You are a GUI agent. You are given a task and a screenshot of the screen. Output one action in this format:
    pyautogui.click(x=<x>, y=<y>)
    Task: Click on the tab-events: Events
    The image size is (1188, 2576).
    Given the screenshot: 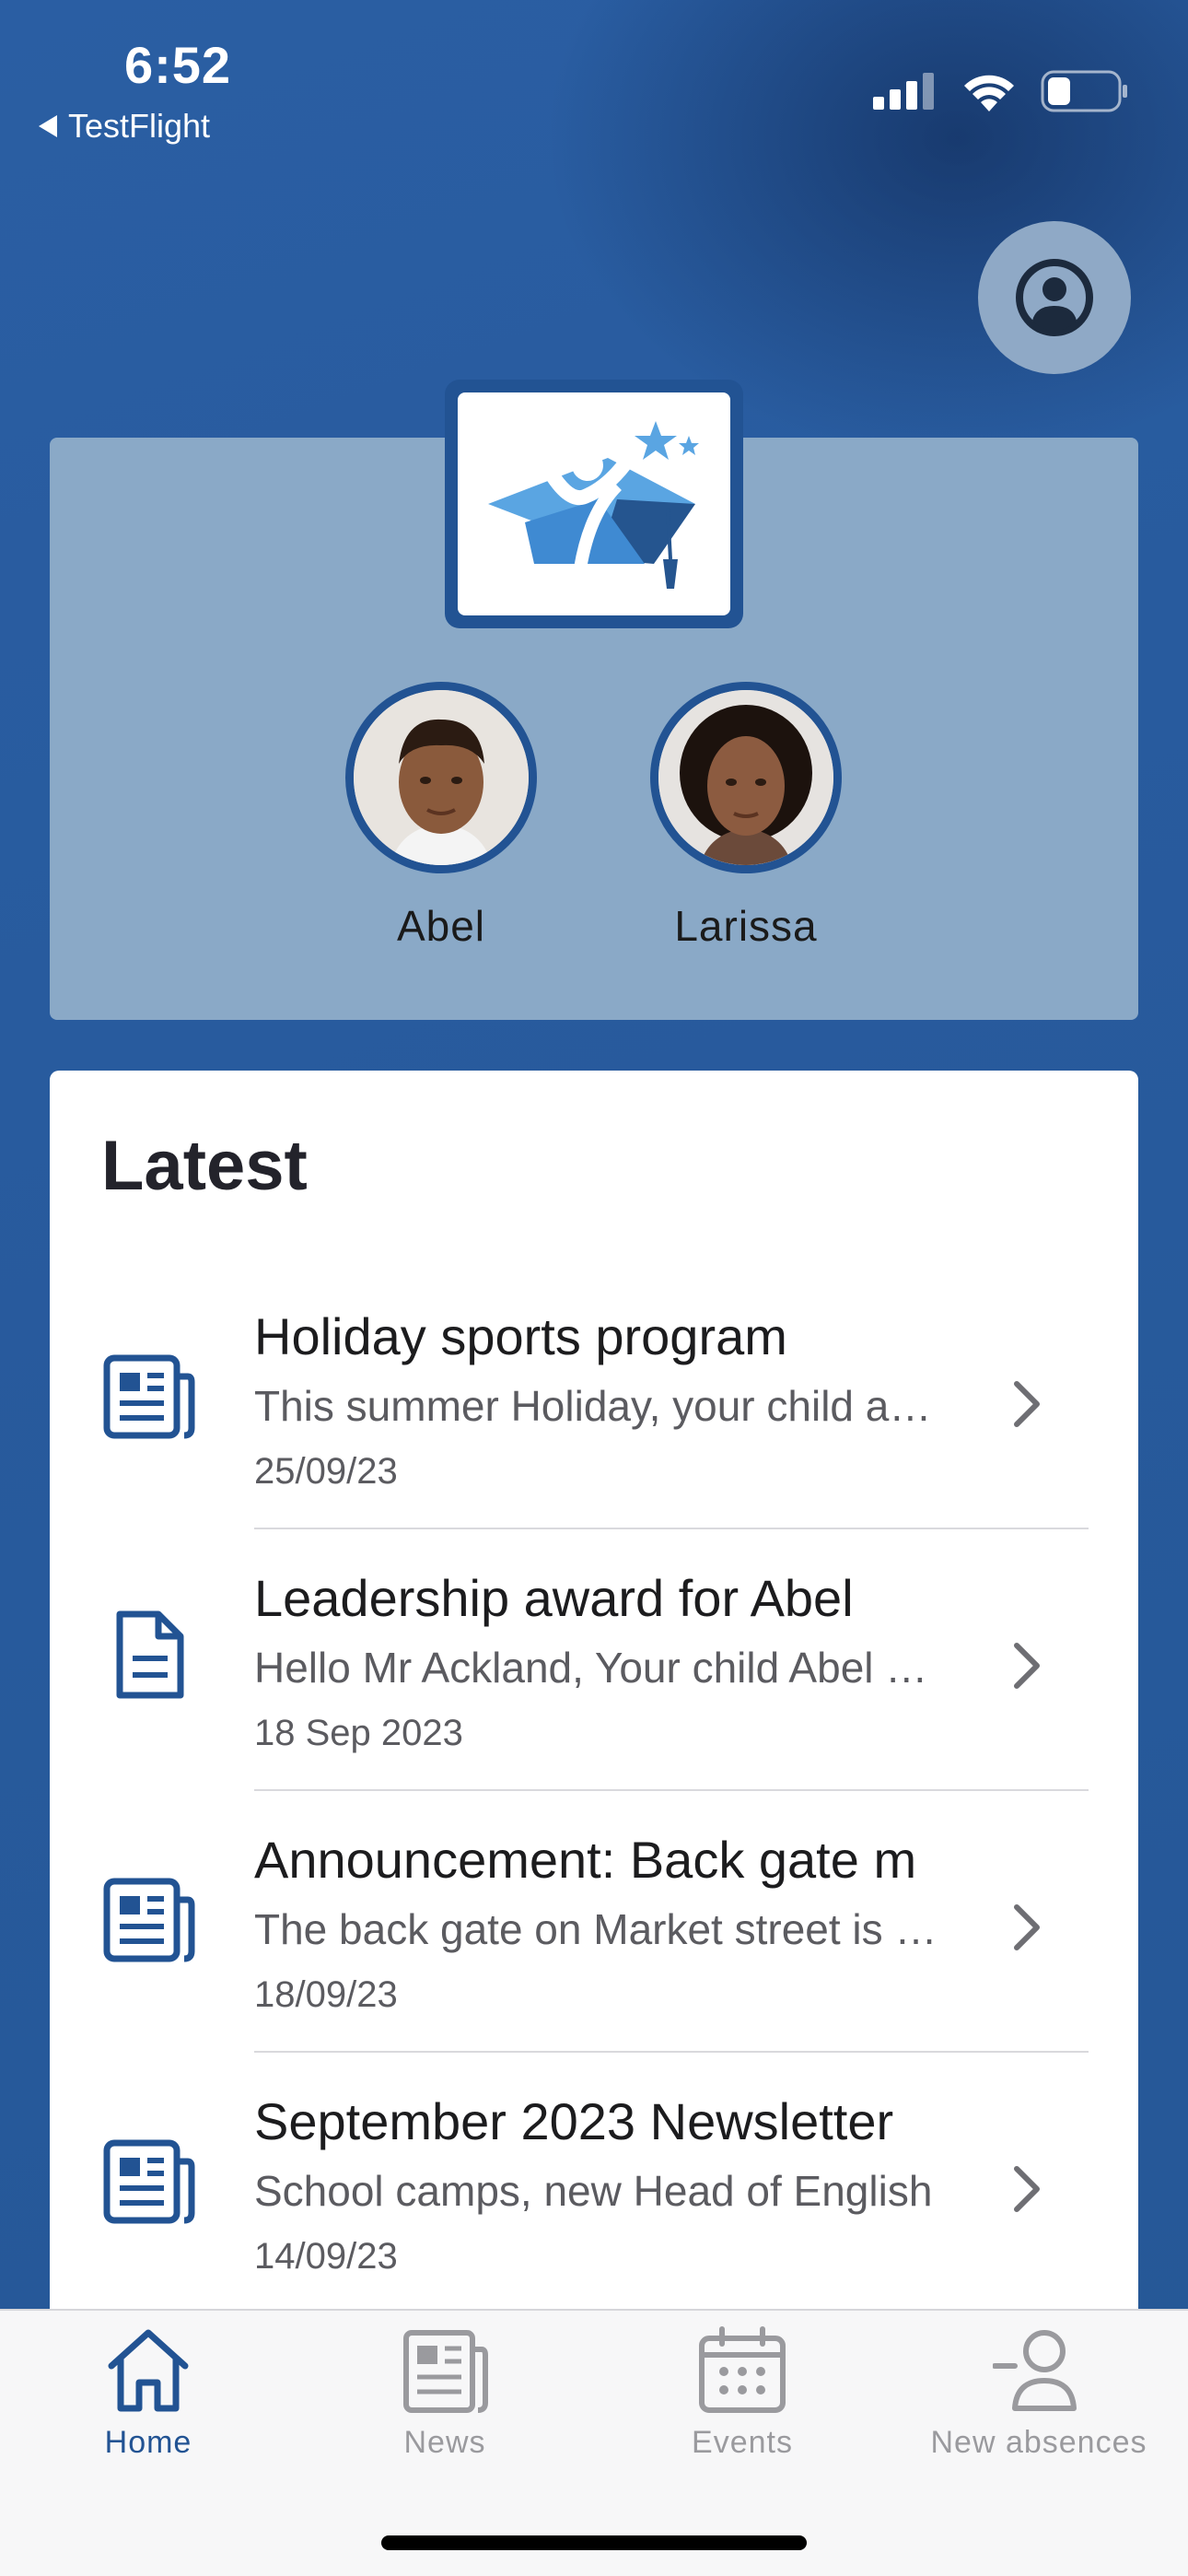 What is the action you would take?
    pyautogui.click(x=742, y=2392)
    